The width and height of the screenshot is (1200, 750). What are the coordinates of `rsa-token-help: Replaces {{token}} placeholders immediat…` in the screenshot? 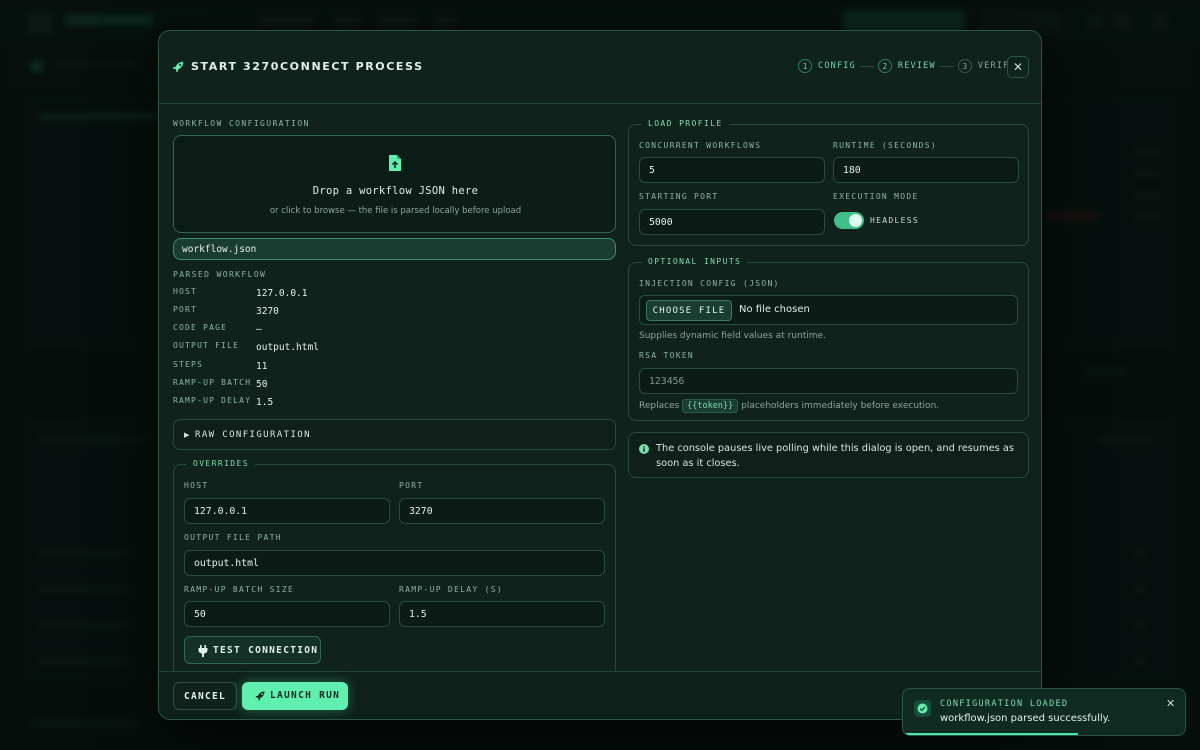 It's located at (789, 406).